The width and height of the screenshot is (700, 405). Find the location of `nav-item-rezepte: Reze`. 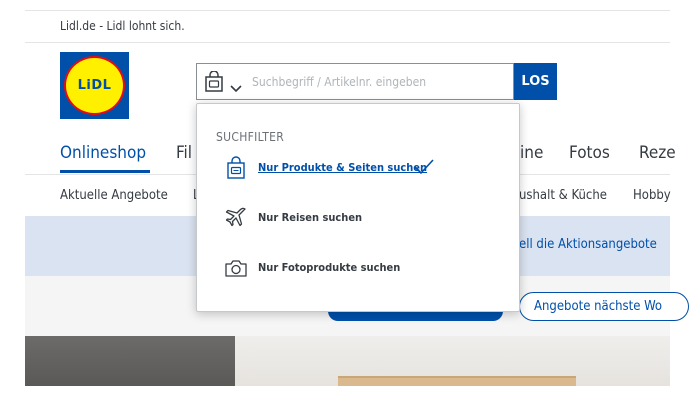

nav-item-rezepte: Reze is located at coordinates (657, 153).